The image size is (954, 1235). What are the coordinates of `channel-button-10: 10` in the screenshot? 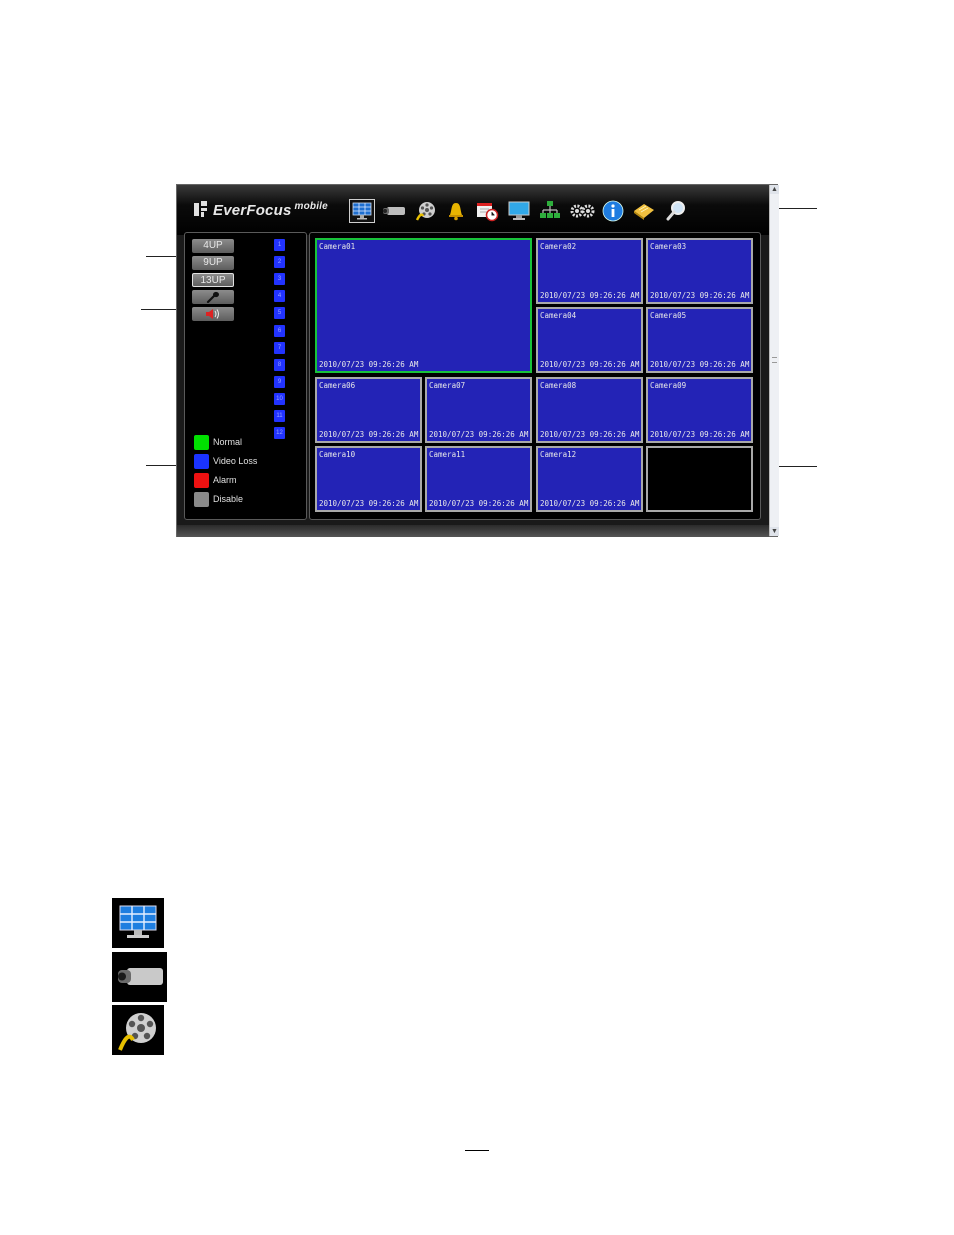 It's located at (279, 398).